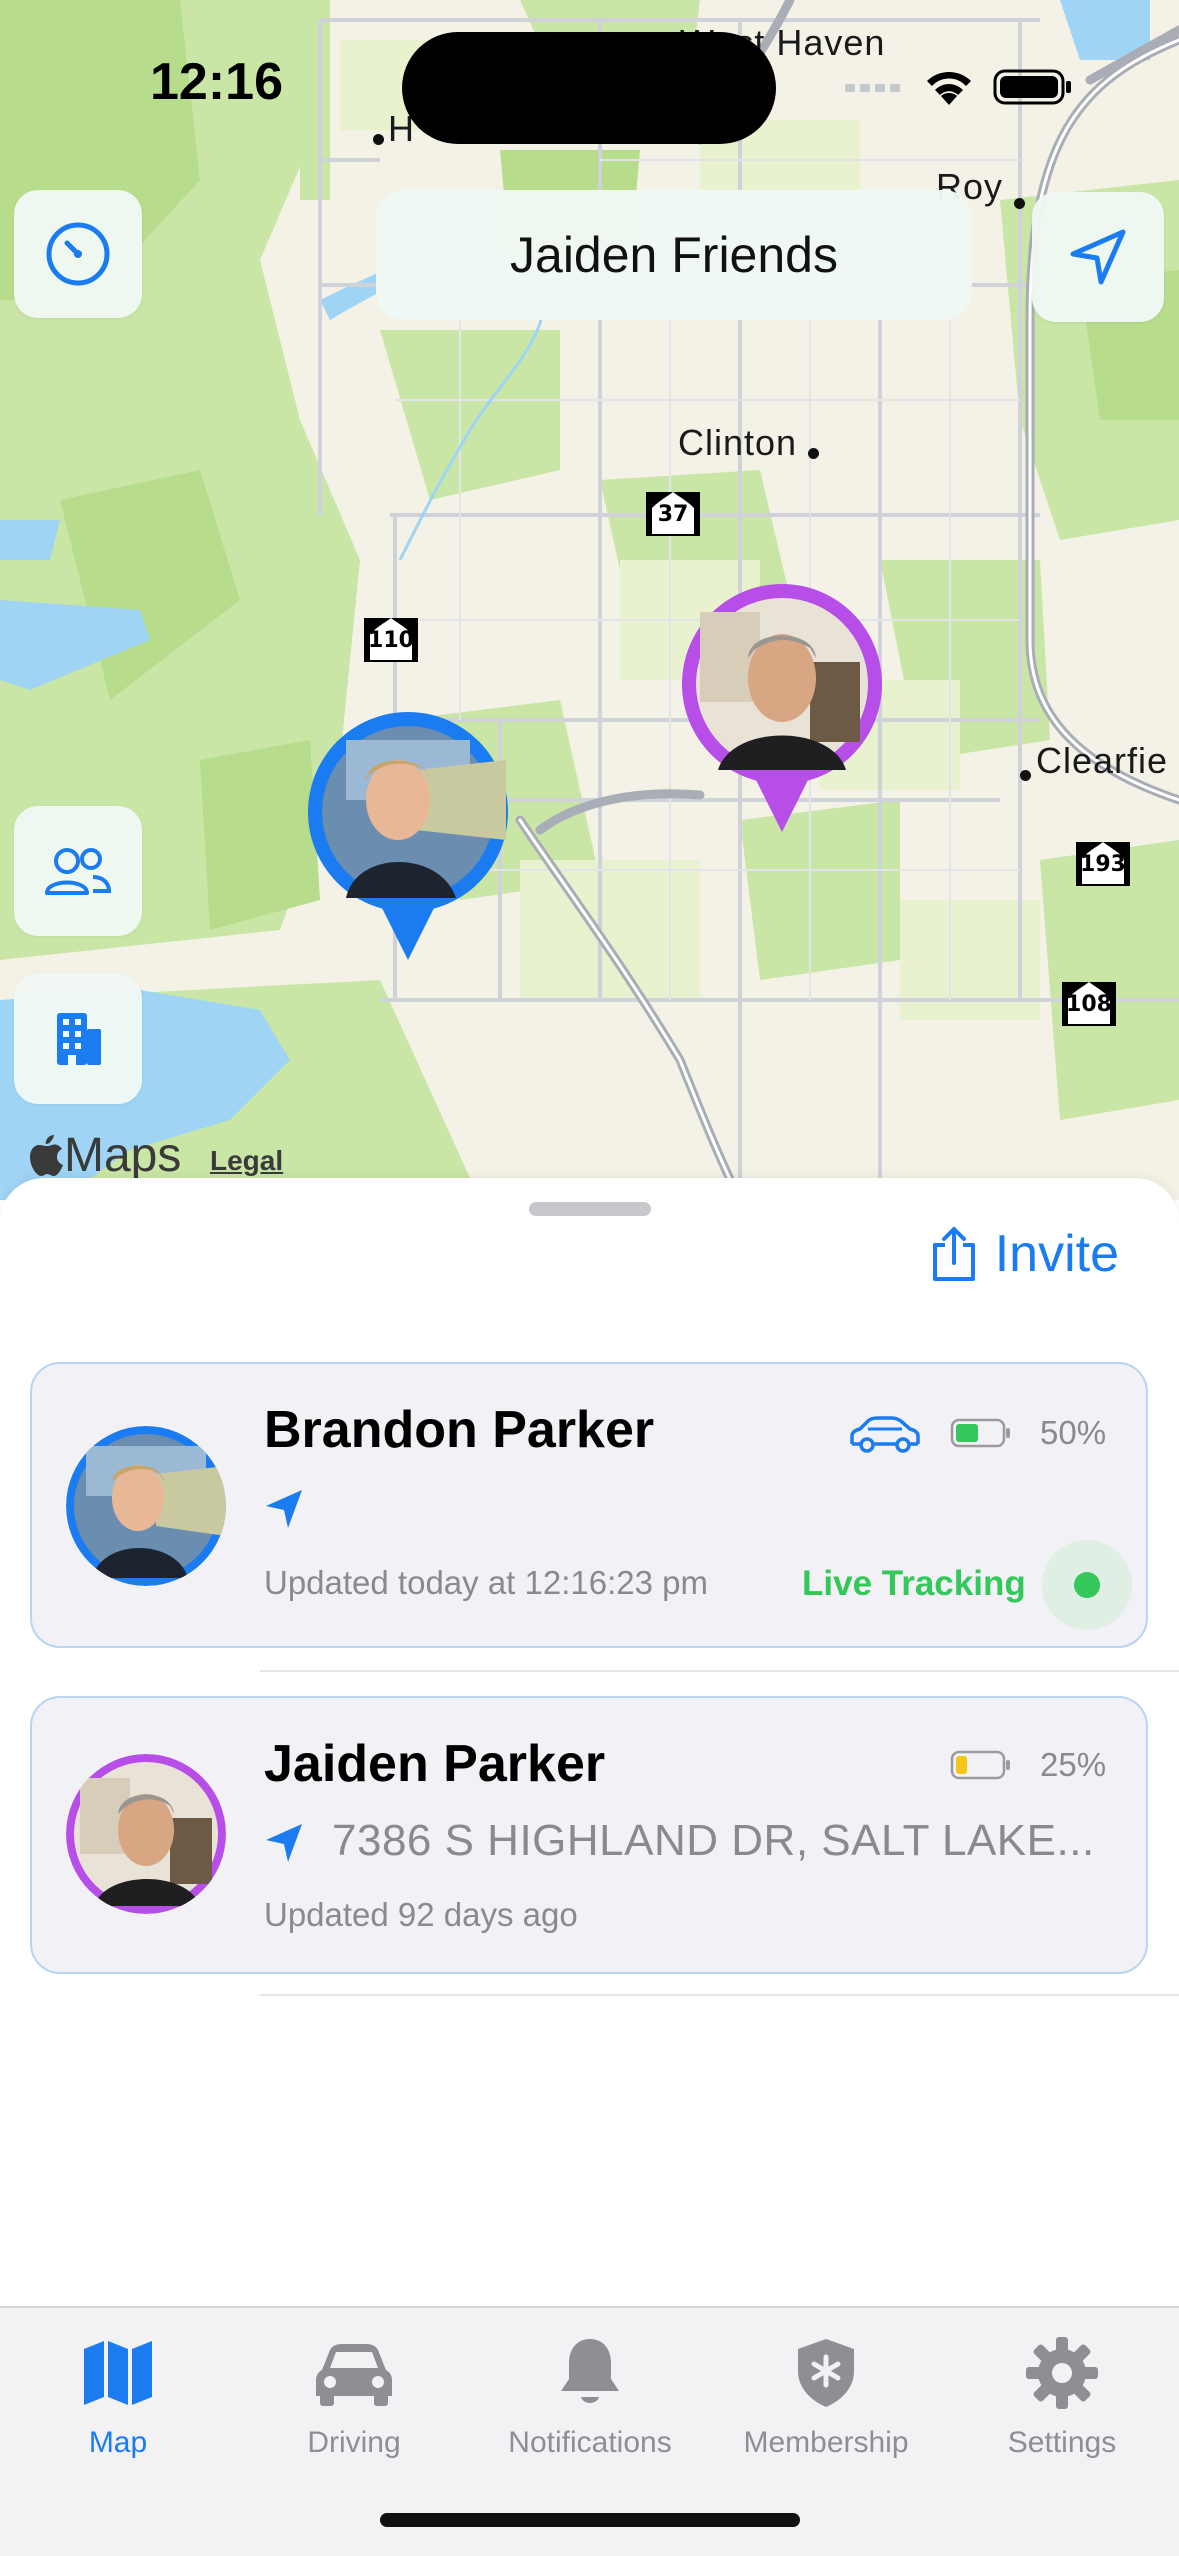  Describe the element at coordinates (246, 1161) in the screenshot. I see `legal-link: Legal` at that location.